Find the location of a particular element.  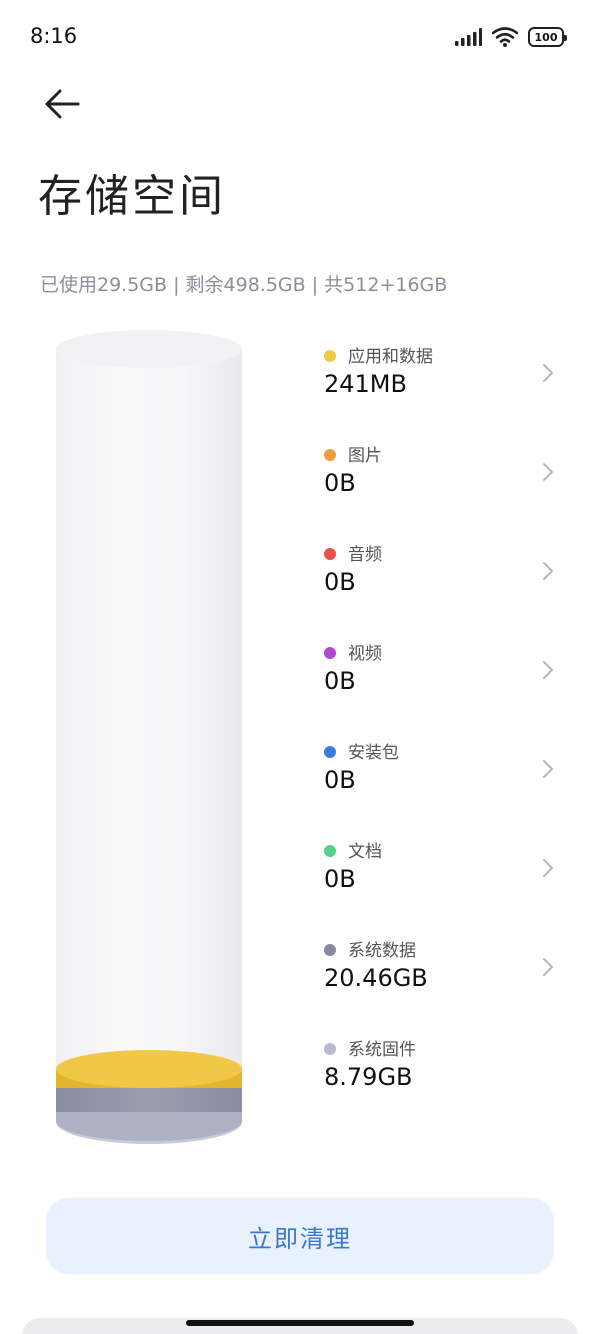

category-apps: 应用和数据 241MB is located at coordinates (442, 387).